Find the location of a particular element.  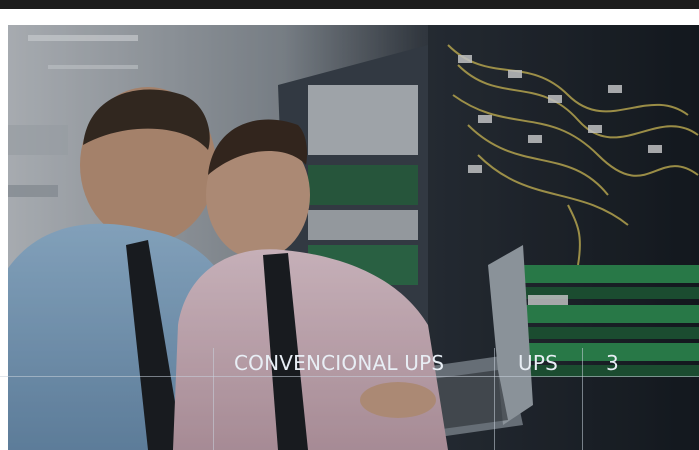

caption-title: CONVENCIONAL UPS is located at coordinates (339, 363).